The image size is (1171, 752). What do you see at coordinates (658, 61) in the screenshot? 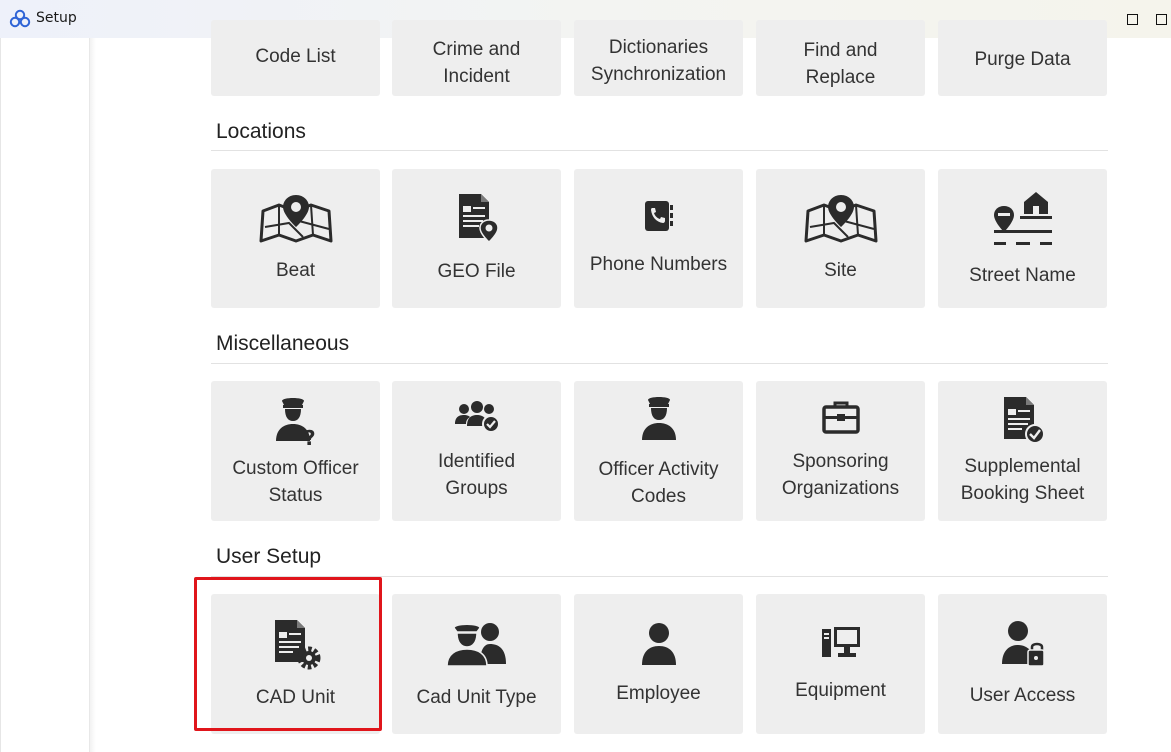
I see `tile-label: Dictionaries Synchronization` at bounding box center [658, 61].